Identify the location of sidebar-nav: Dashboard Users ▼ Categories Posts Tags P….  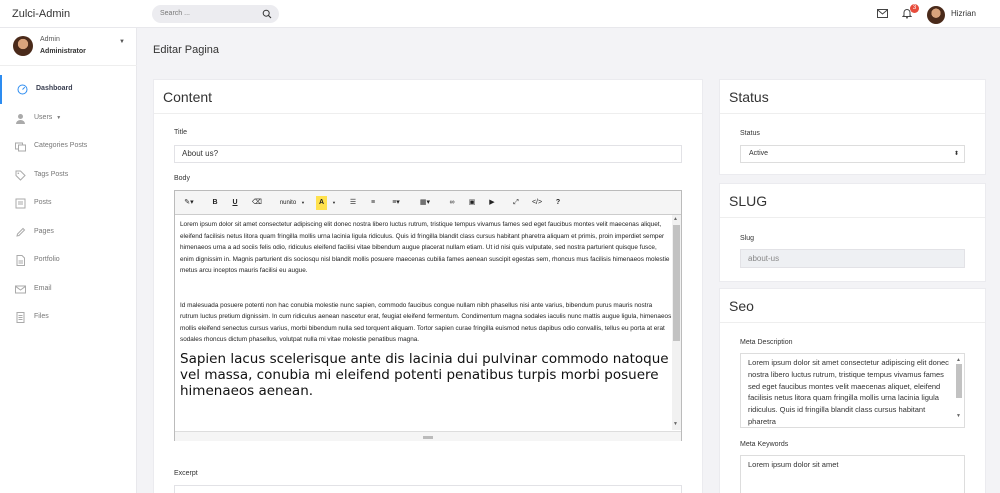
(68, 203).